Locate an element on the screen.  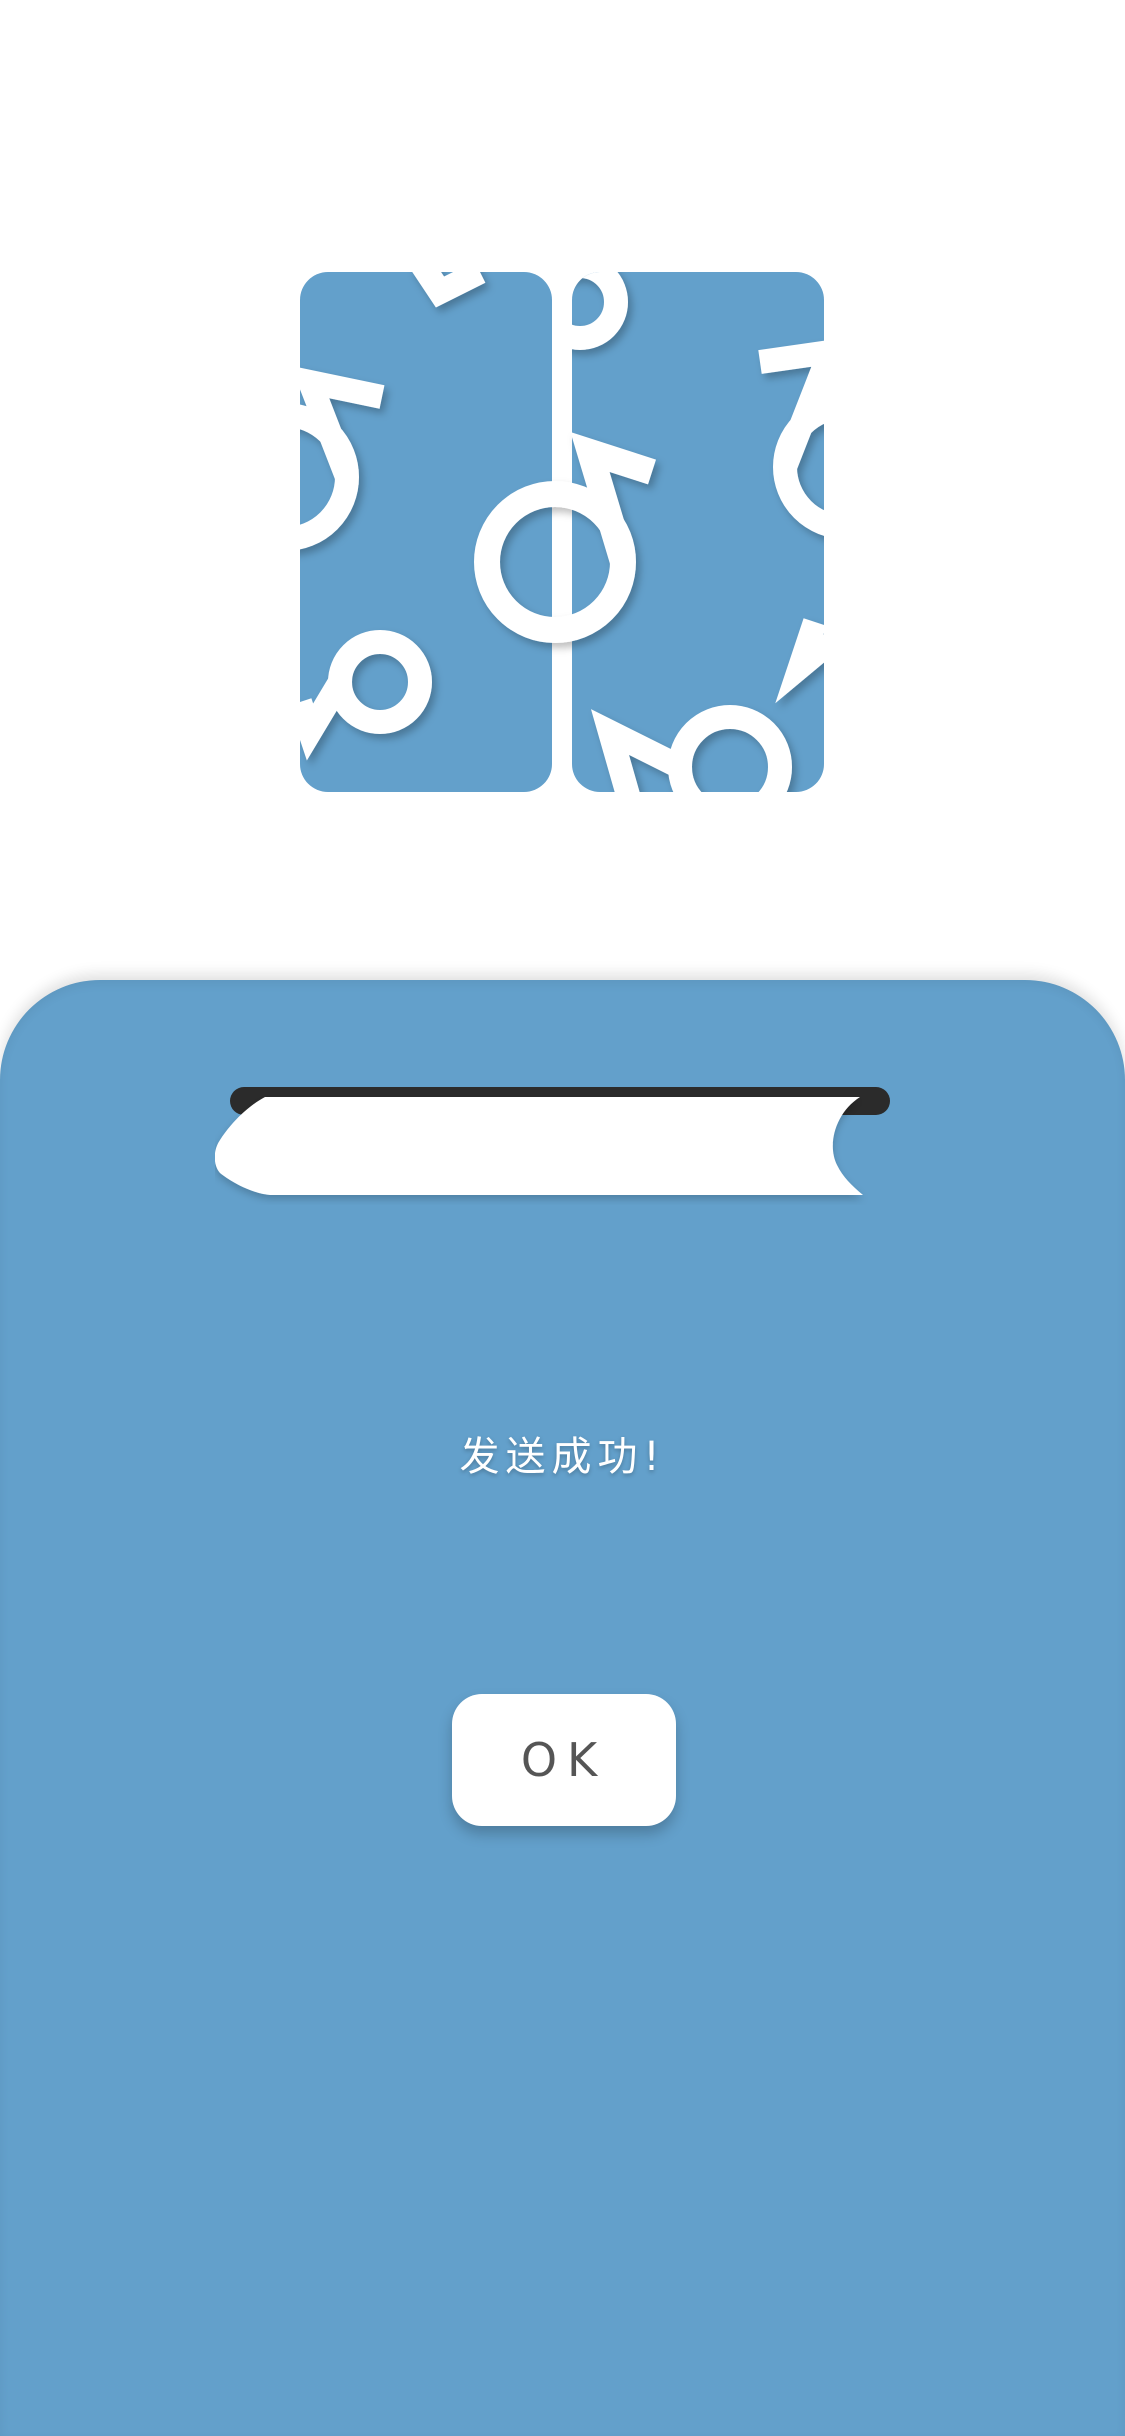
app-logo is located at coordinates (570, 532).